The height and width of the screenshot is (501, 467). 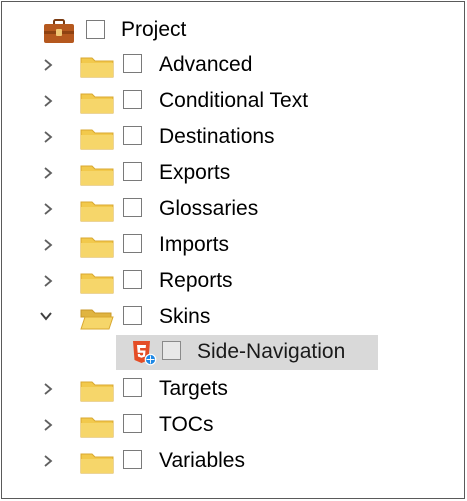 I want to click on skins-checkbox, so click(x=132, y=315).